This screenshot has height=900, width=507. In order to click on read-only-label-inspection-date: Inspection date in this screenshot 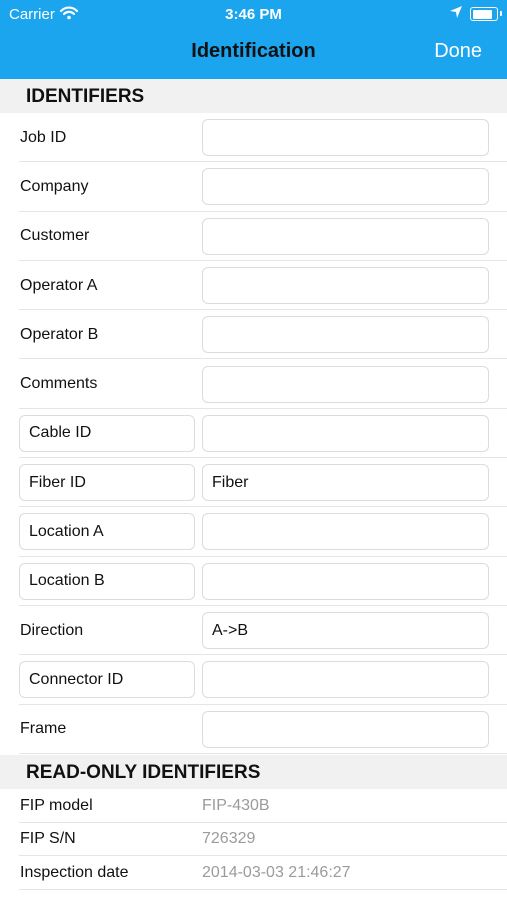, I will do `click(74, 872)`.